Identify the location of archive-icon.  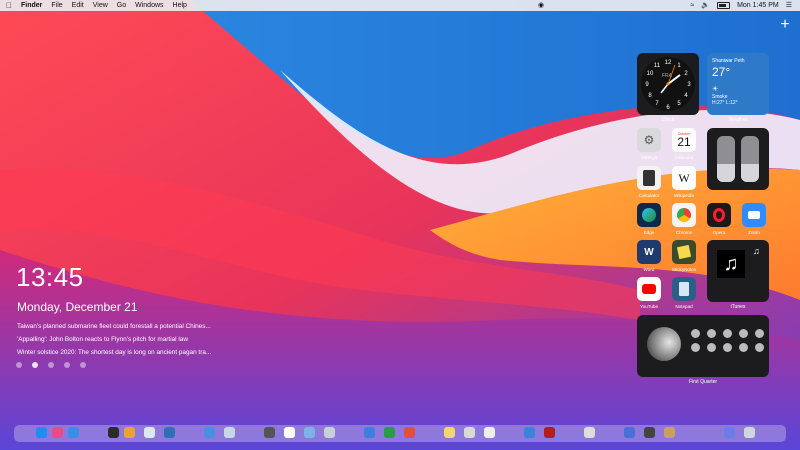
(669, 432).